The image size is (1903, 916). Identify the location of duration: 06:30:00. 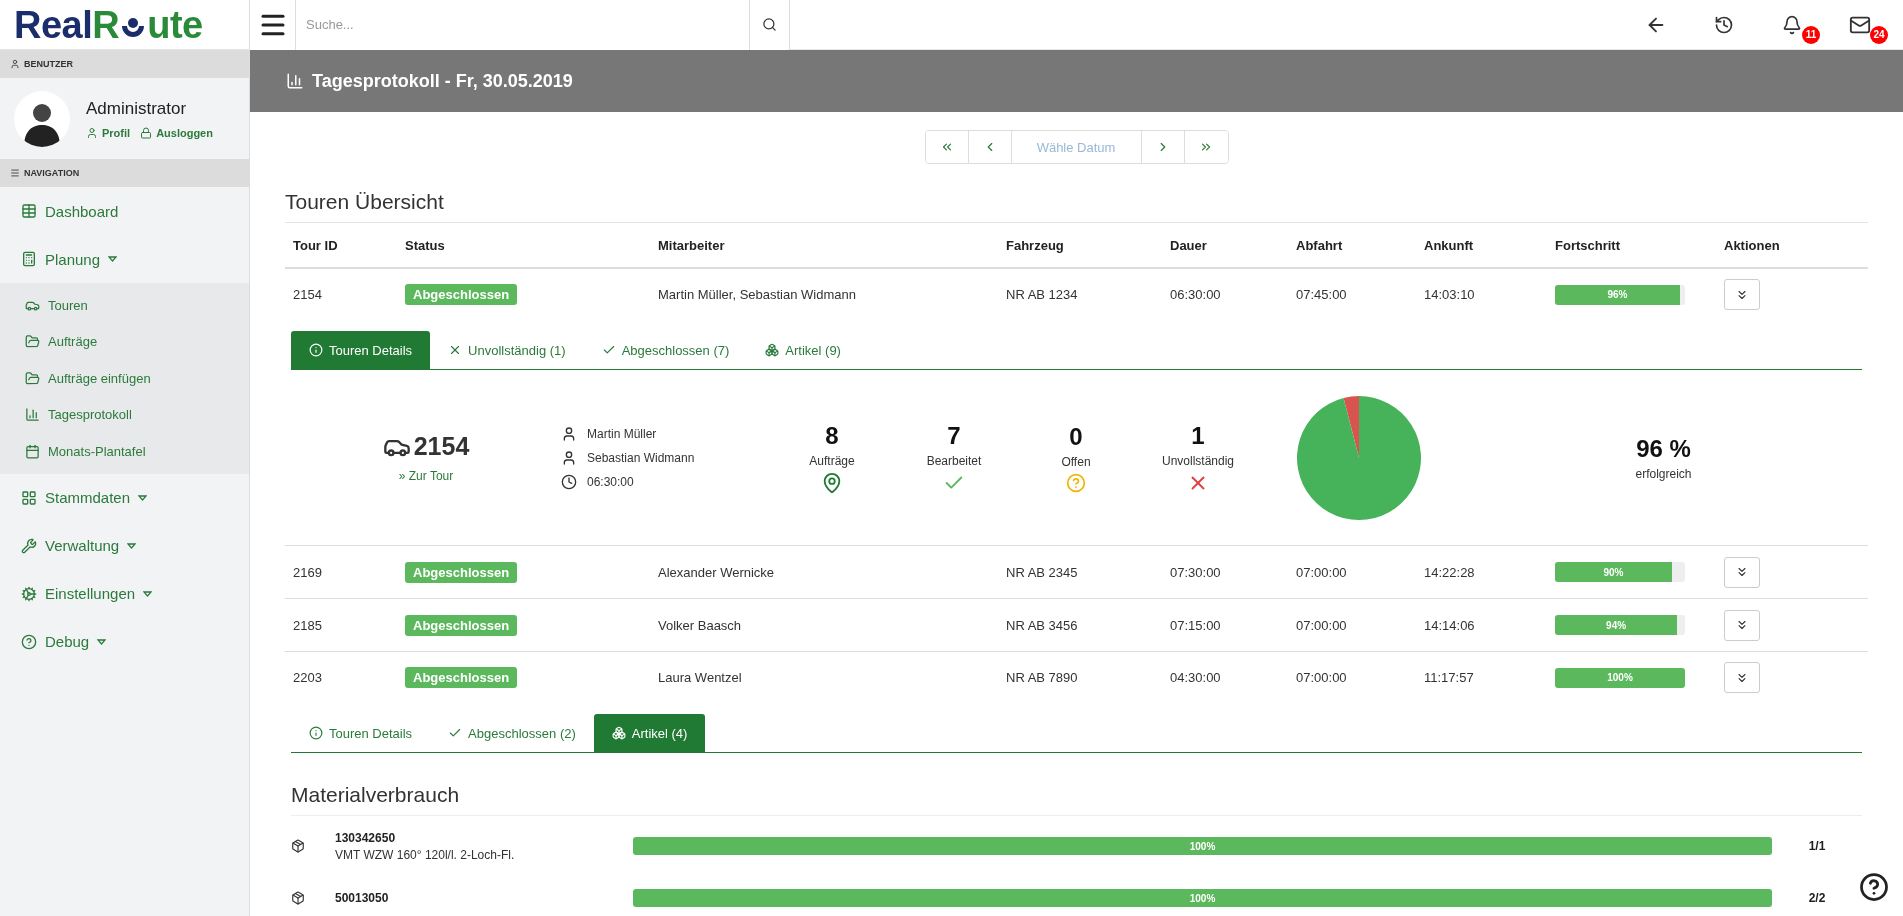
(610, 481).